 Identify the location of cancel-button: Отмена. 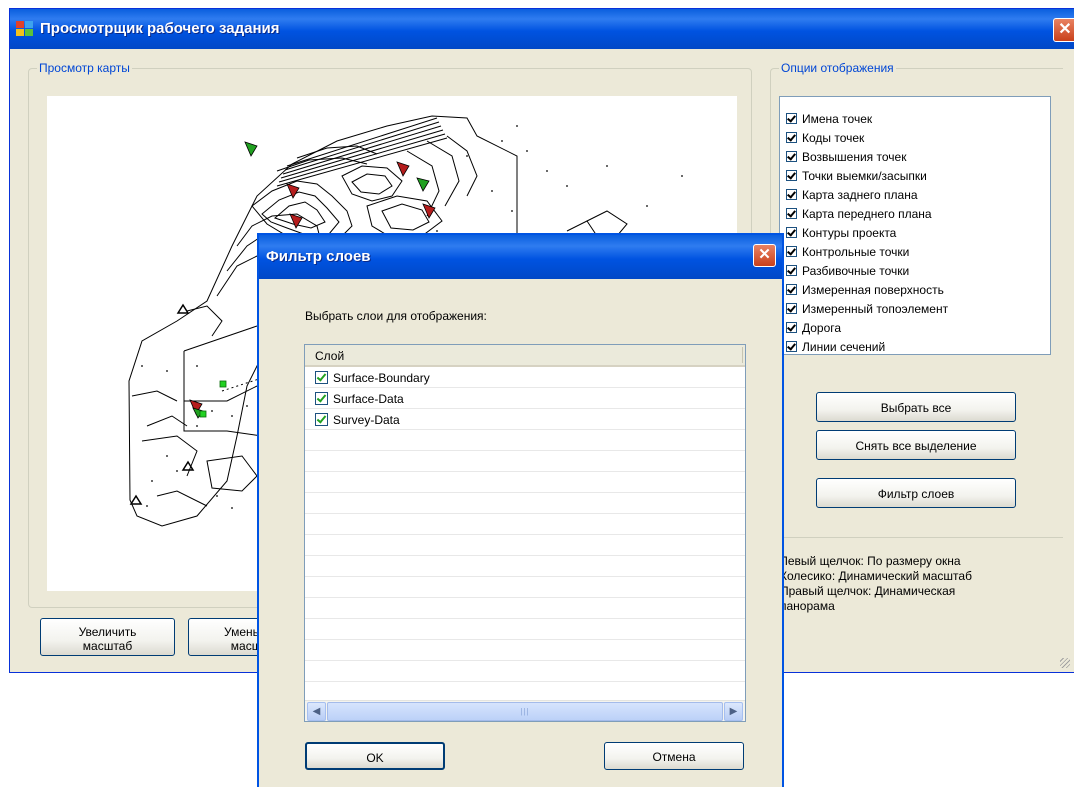
(674, 756).